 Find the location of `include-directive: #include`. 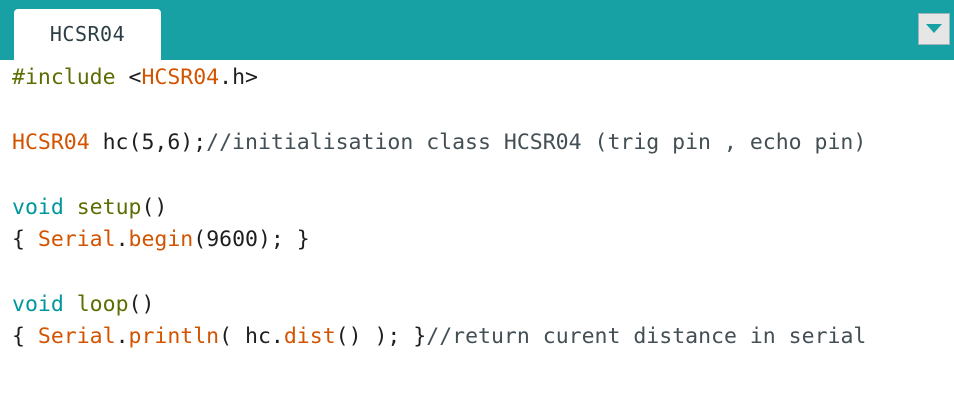

include-directive: #include is located at coordinates (64, 77).